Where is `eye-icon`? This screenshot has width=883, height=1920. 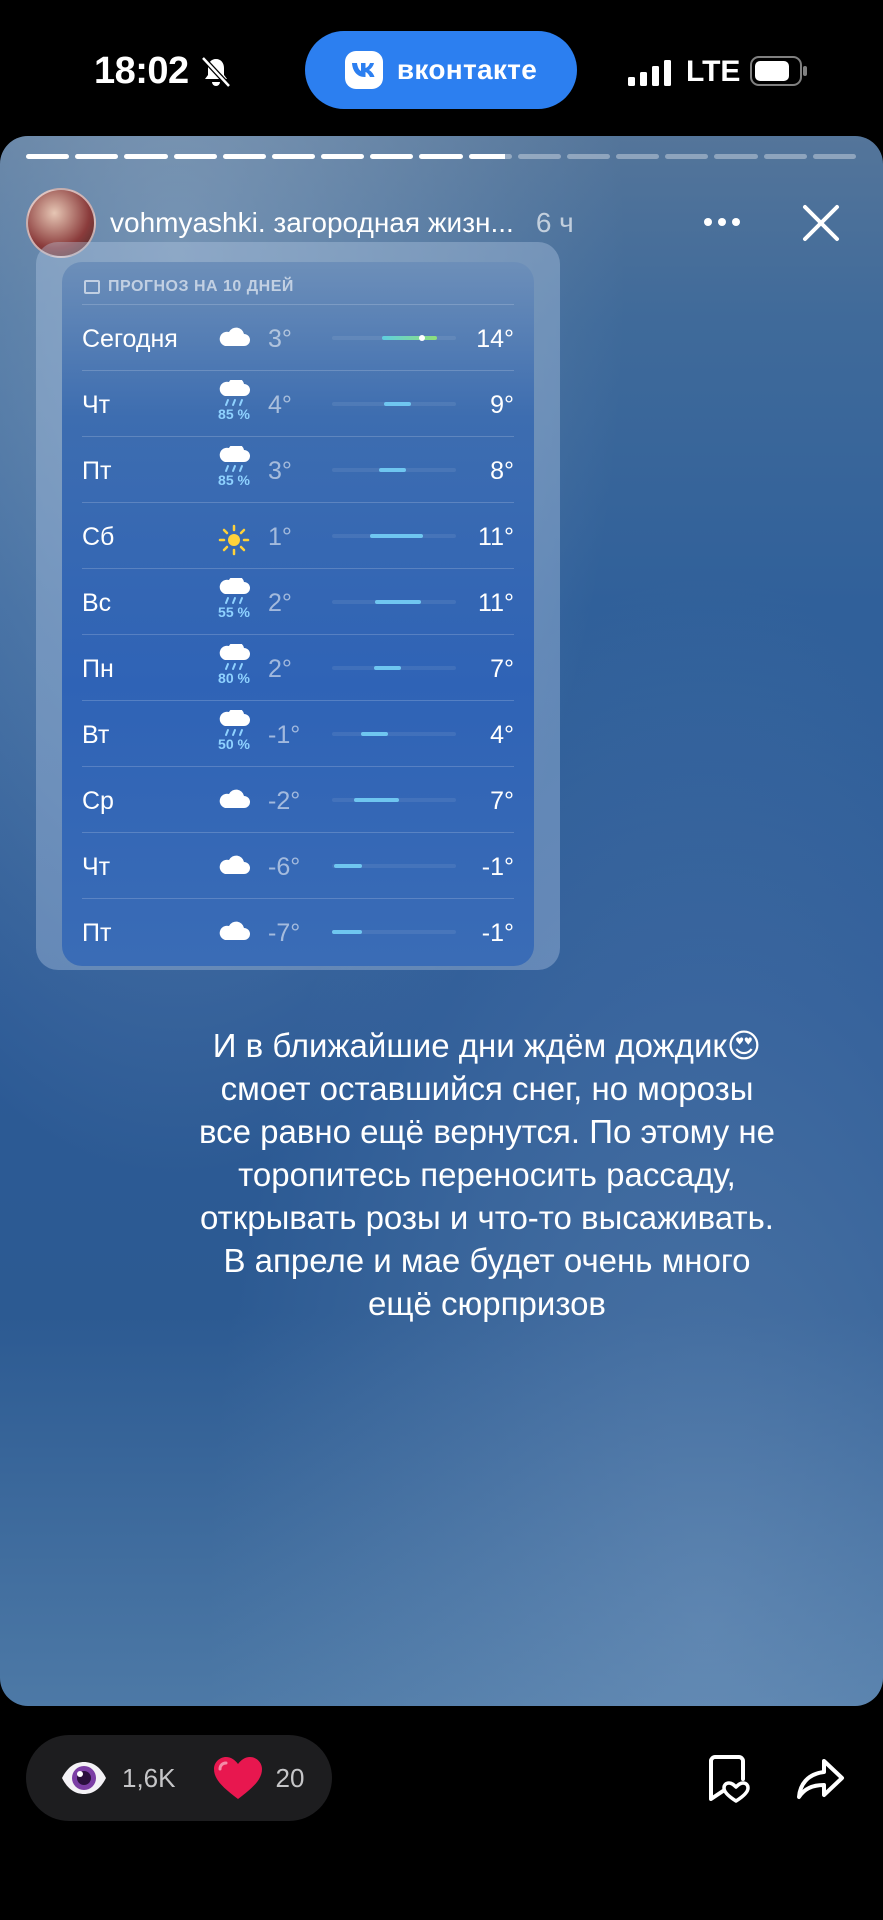
eye-icon is located at coordinates (84, 1778).